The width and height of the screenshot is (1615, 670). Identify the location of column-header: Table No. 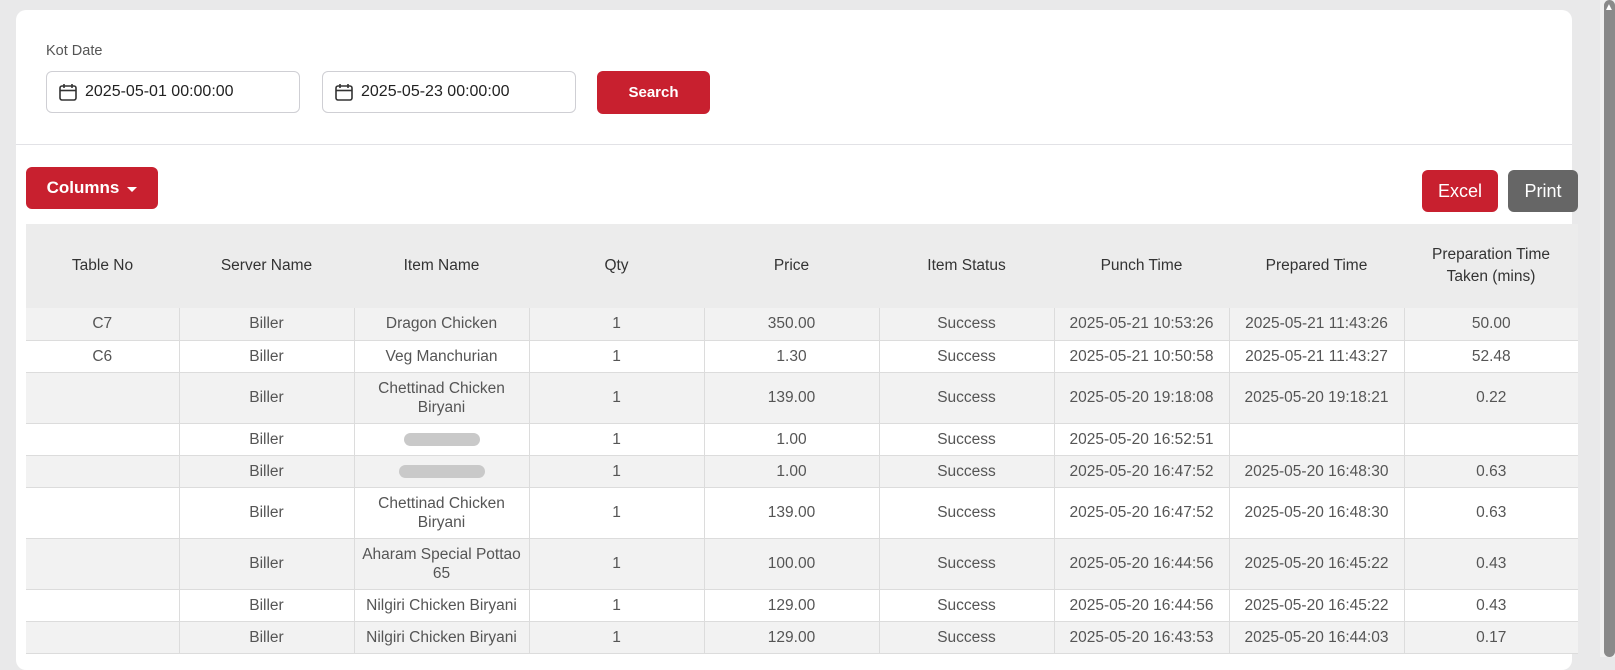
(102, 266).